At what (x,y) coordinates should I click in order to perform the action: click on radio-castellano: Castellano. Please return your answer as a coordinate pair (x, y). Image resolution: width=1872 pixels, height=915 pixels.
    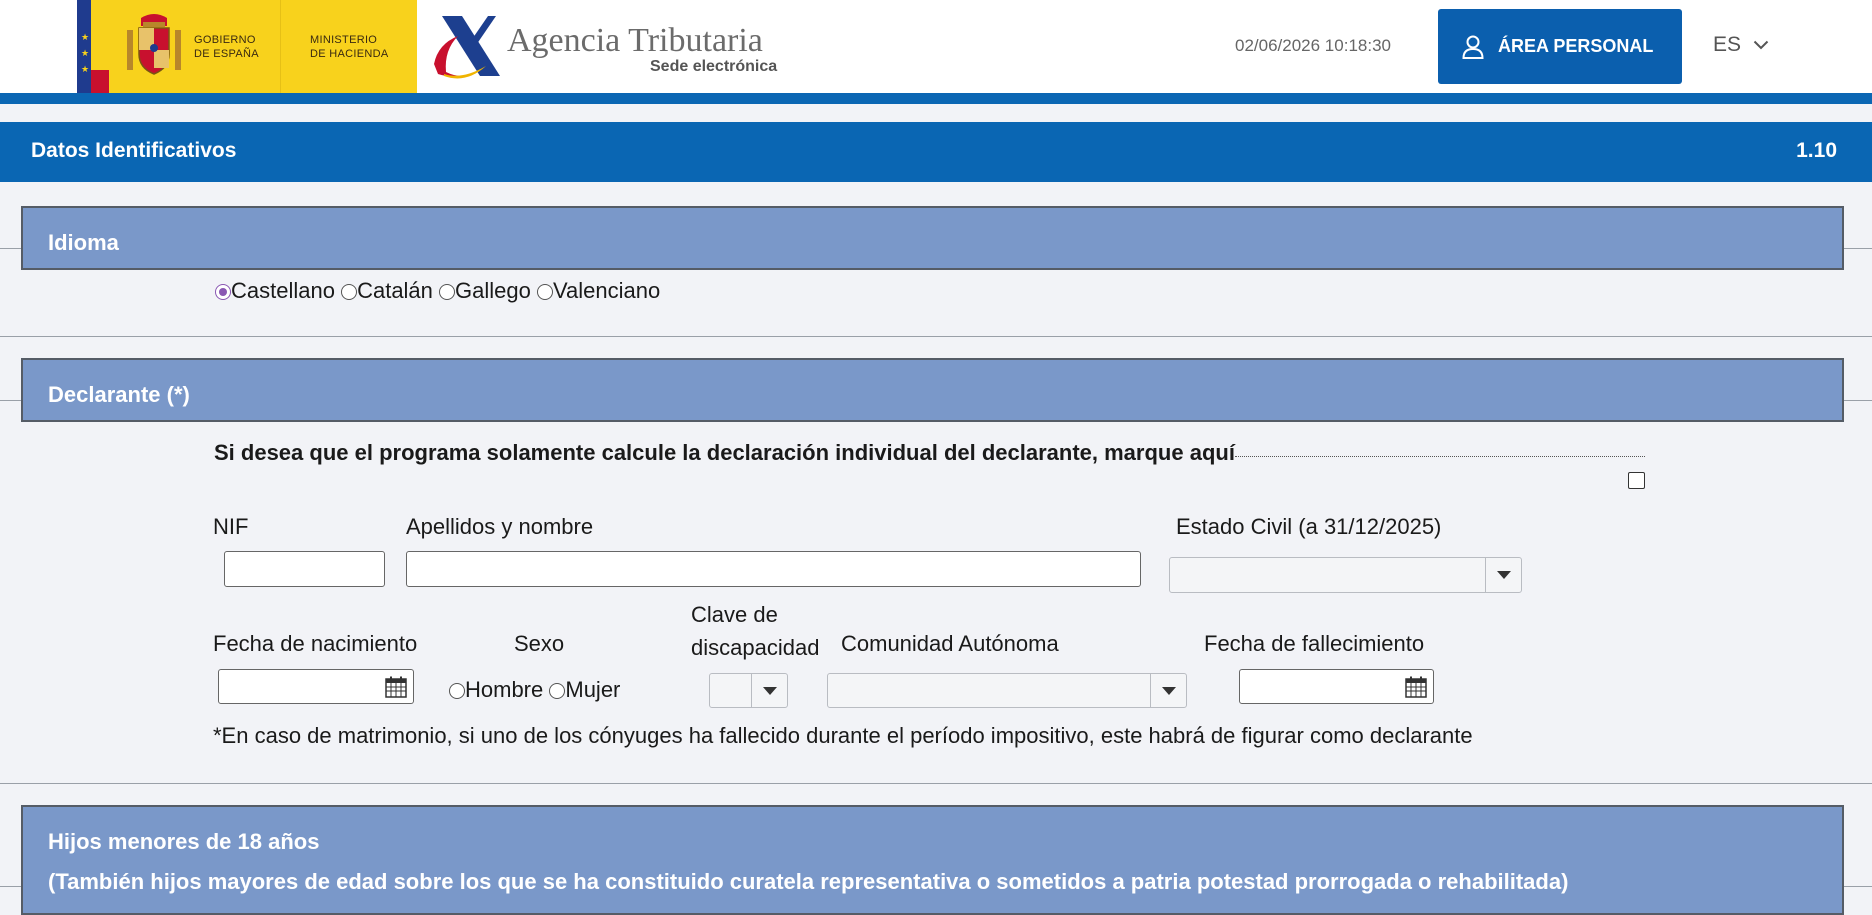
    Looking at the image, I should click on (275, 290).